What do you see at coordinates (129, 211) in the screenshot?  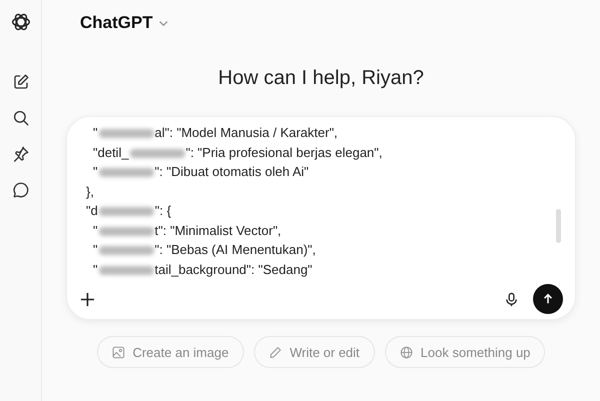 I see `code-line: "d ": {` at bounding box center [129, 211].